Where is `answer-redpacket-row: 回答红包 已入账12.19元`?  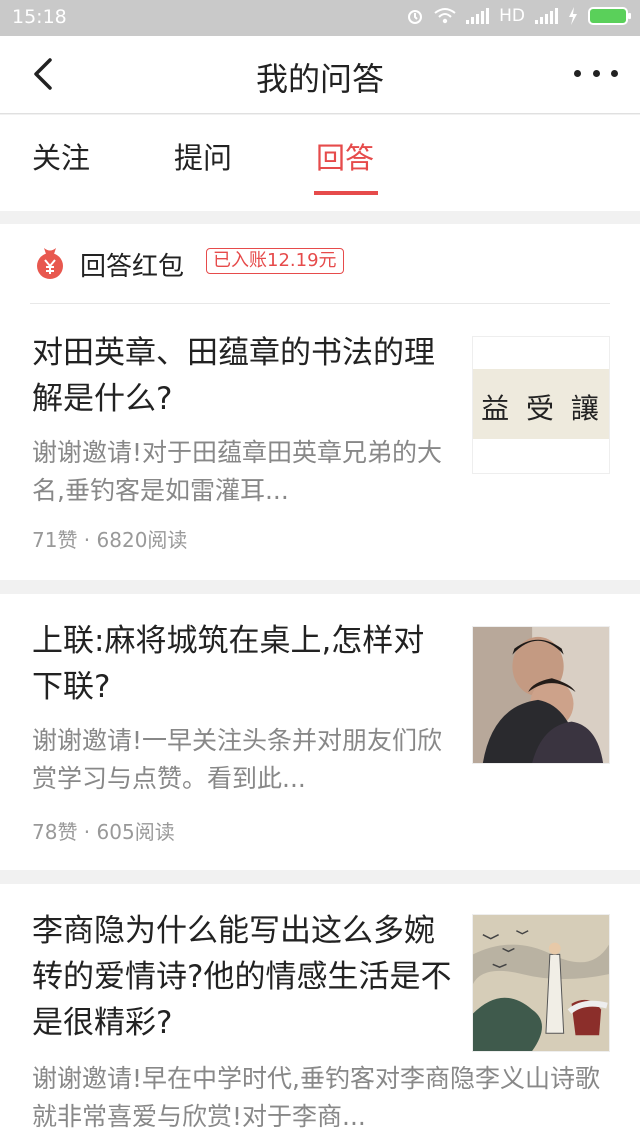
answer-redpacket-row: 回答红包 已入账12.19元 is located at coordinates (320, 264).